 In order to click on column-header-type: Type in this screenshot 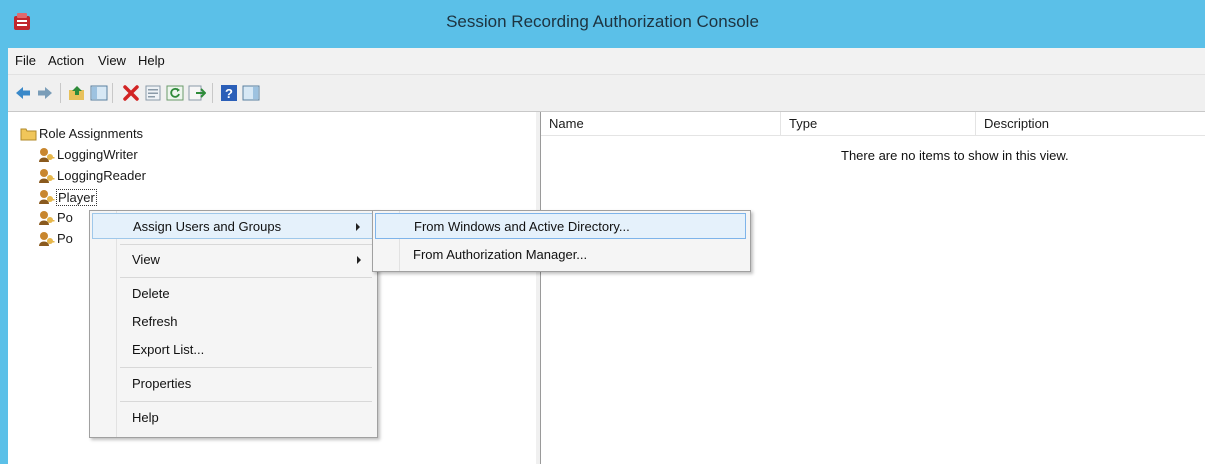, I will do `click(878, 124)`.